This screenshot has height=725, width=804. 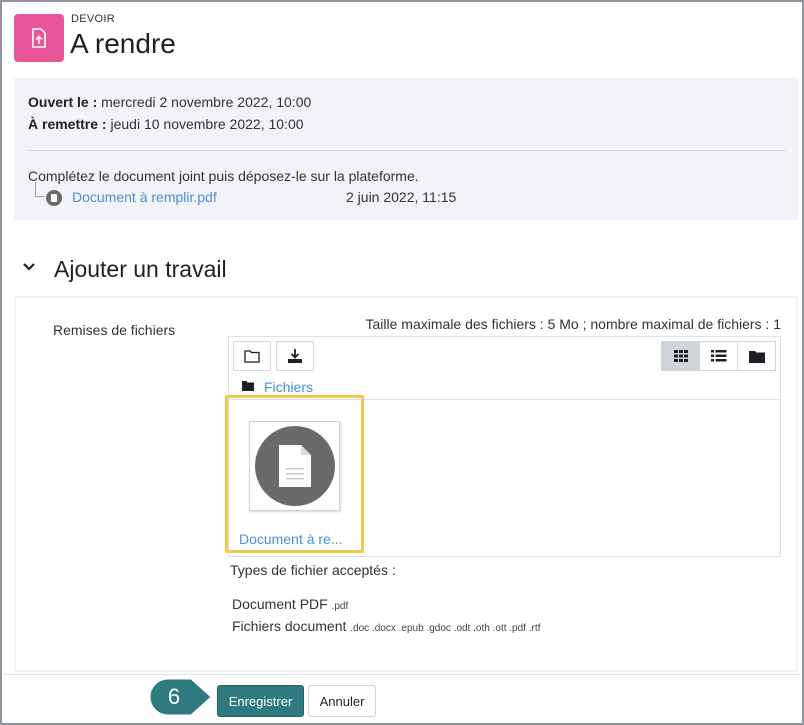 I want to click on cancel-button: Annuler, so click(x=342, y=701).